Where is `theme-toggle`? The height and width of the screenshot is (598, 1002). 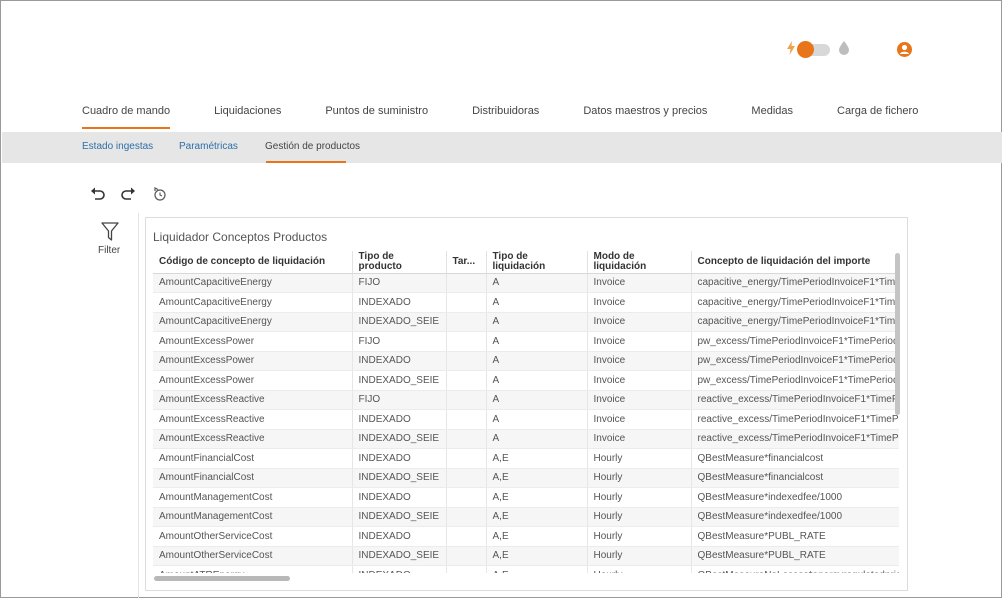
theme-toggle is located at coordinates (813, 49).